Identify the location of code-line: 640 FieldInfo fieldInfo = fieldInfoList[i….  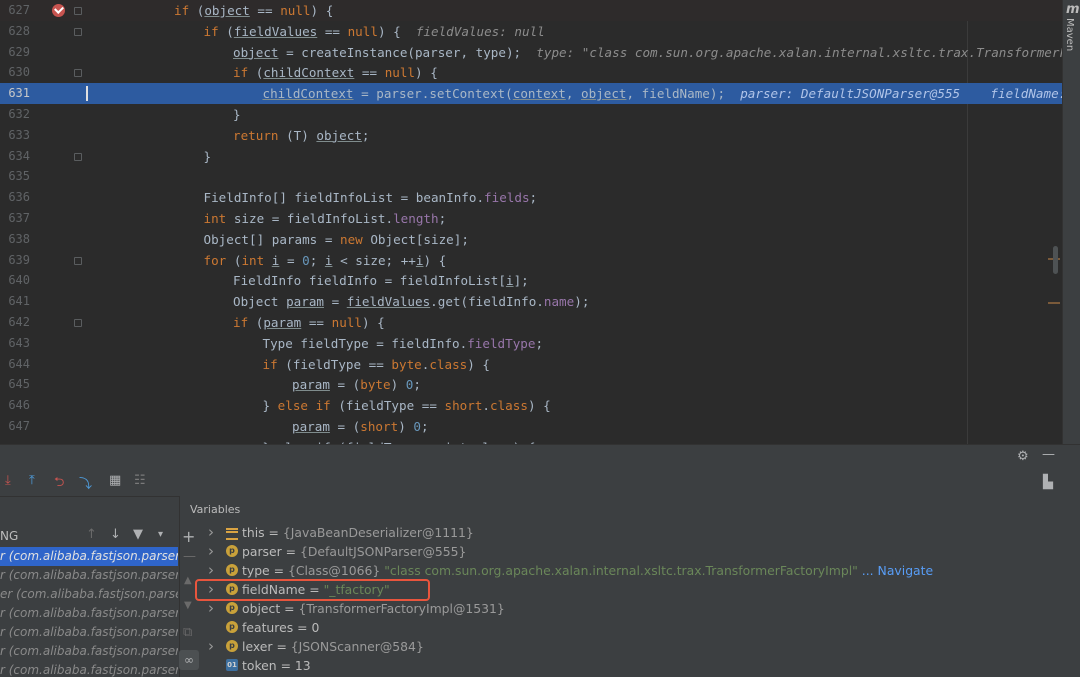
(531, 280).